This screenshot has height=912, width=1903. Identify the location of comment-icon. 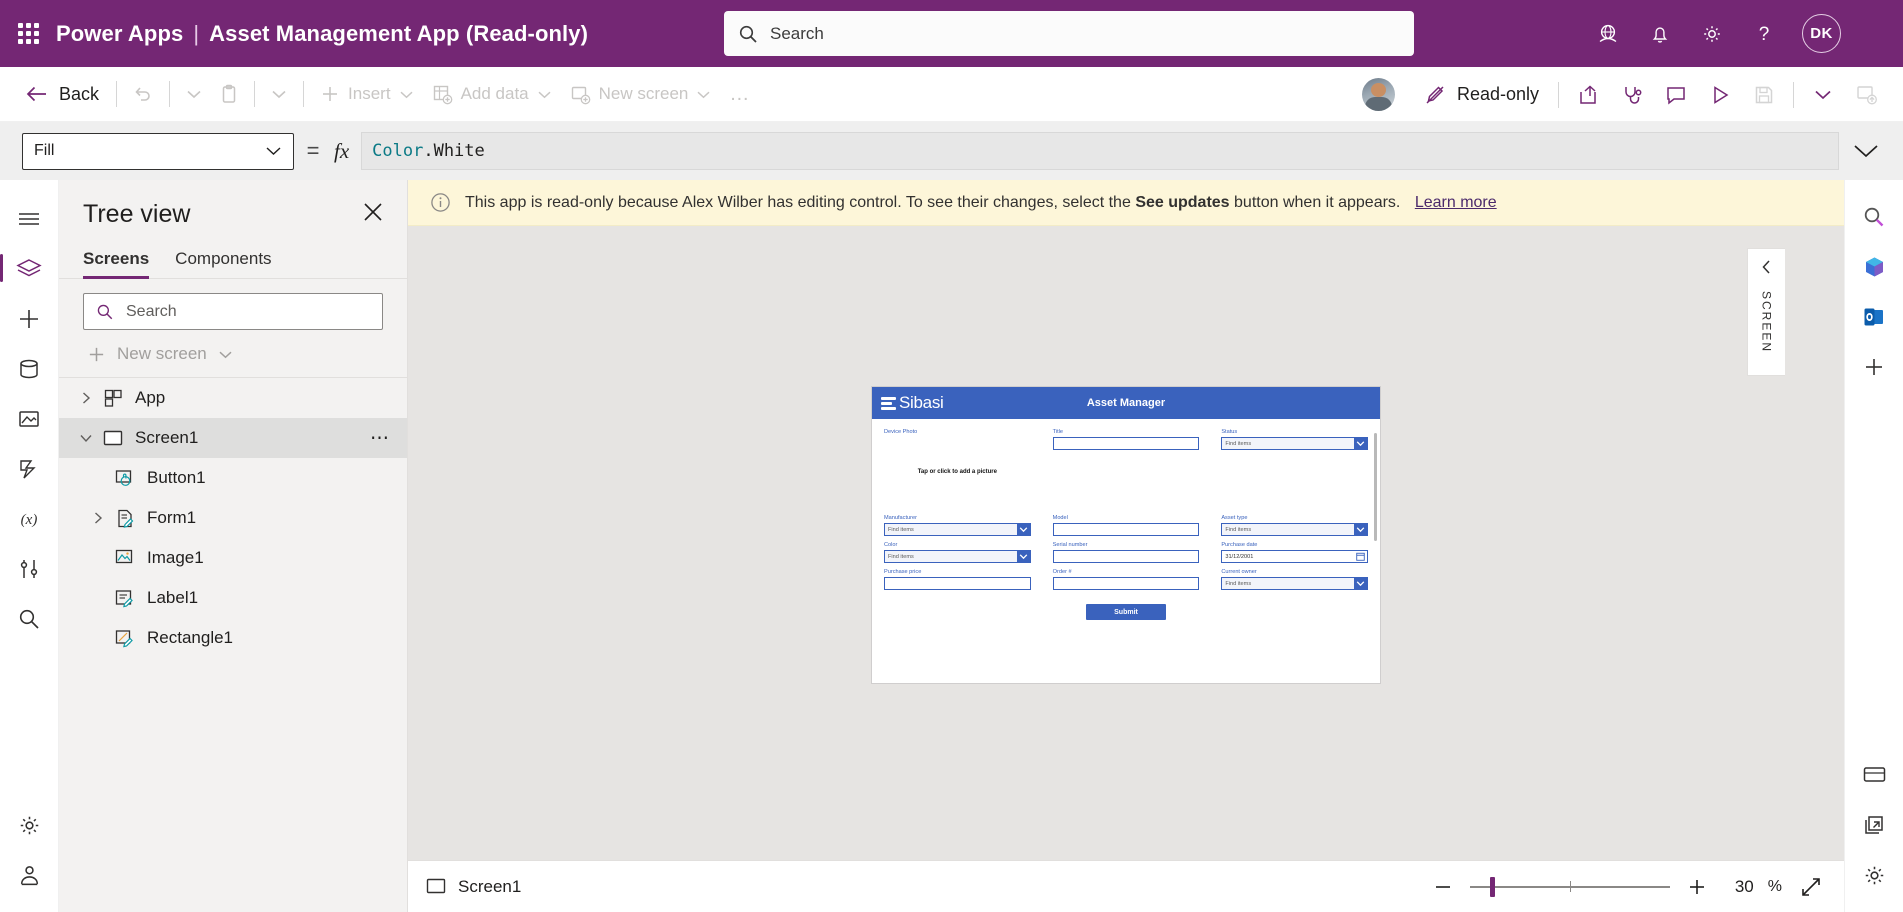
(1676, 95).